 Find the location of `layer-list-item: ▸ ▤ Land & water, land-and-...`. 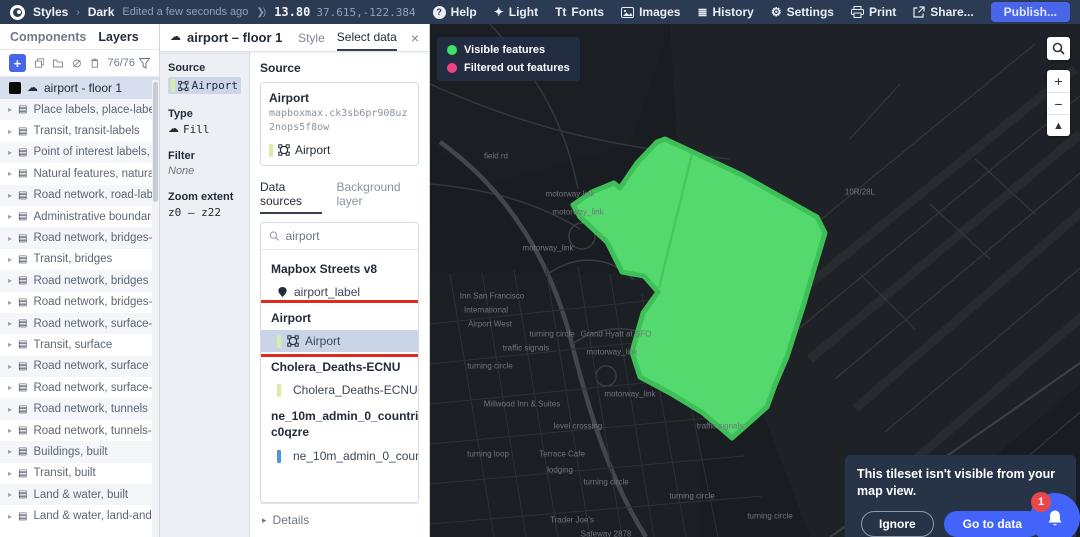

layer-list-item: ▸ ▤ Land & water, land-and-... is located at coordinates (79, 515).